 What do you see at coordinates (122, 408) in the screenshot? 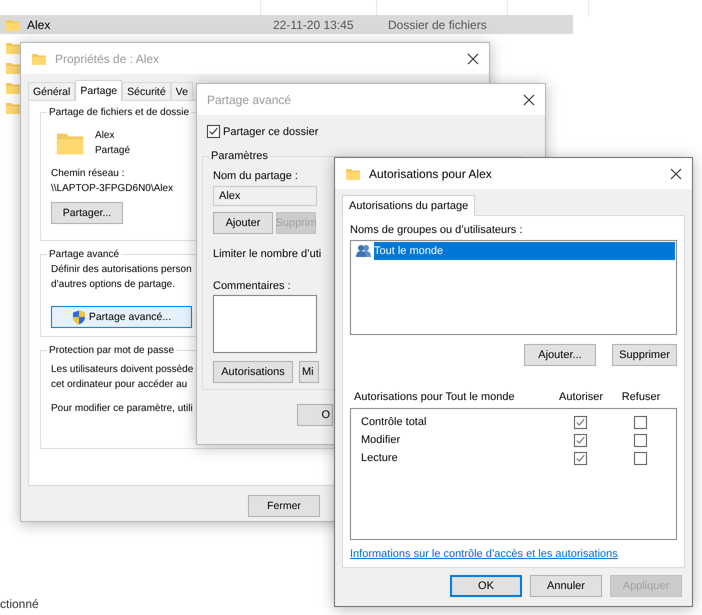
I see `description-text: Pour modifier ce paramètre, utili` at bounding box center [122, 408].